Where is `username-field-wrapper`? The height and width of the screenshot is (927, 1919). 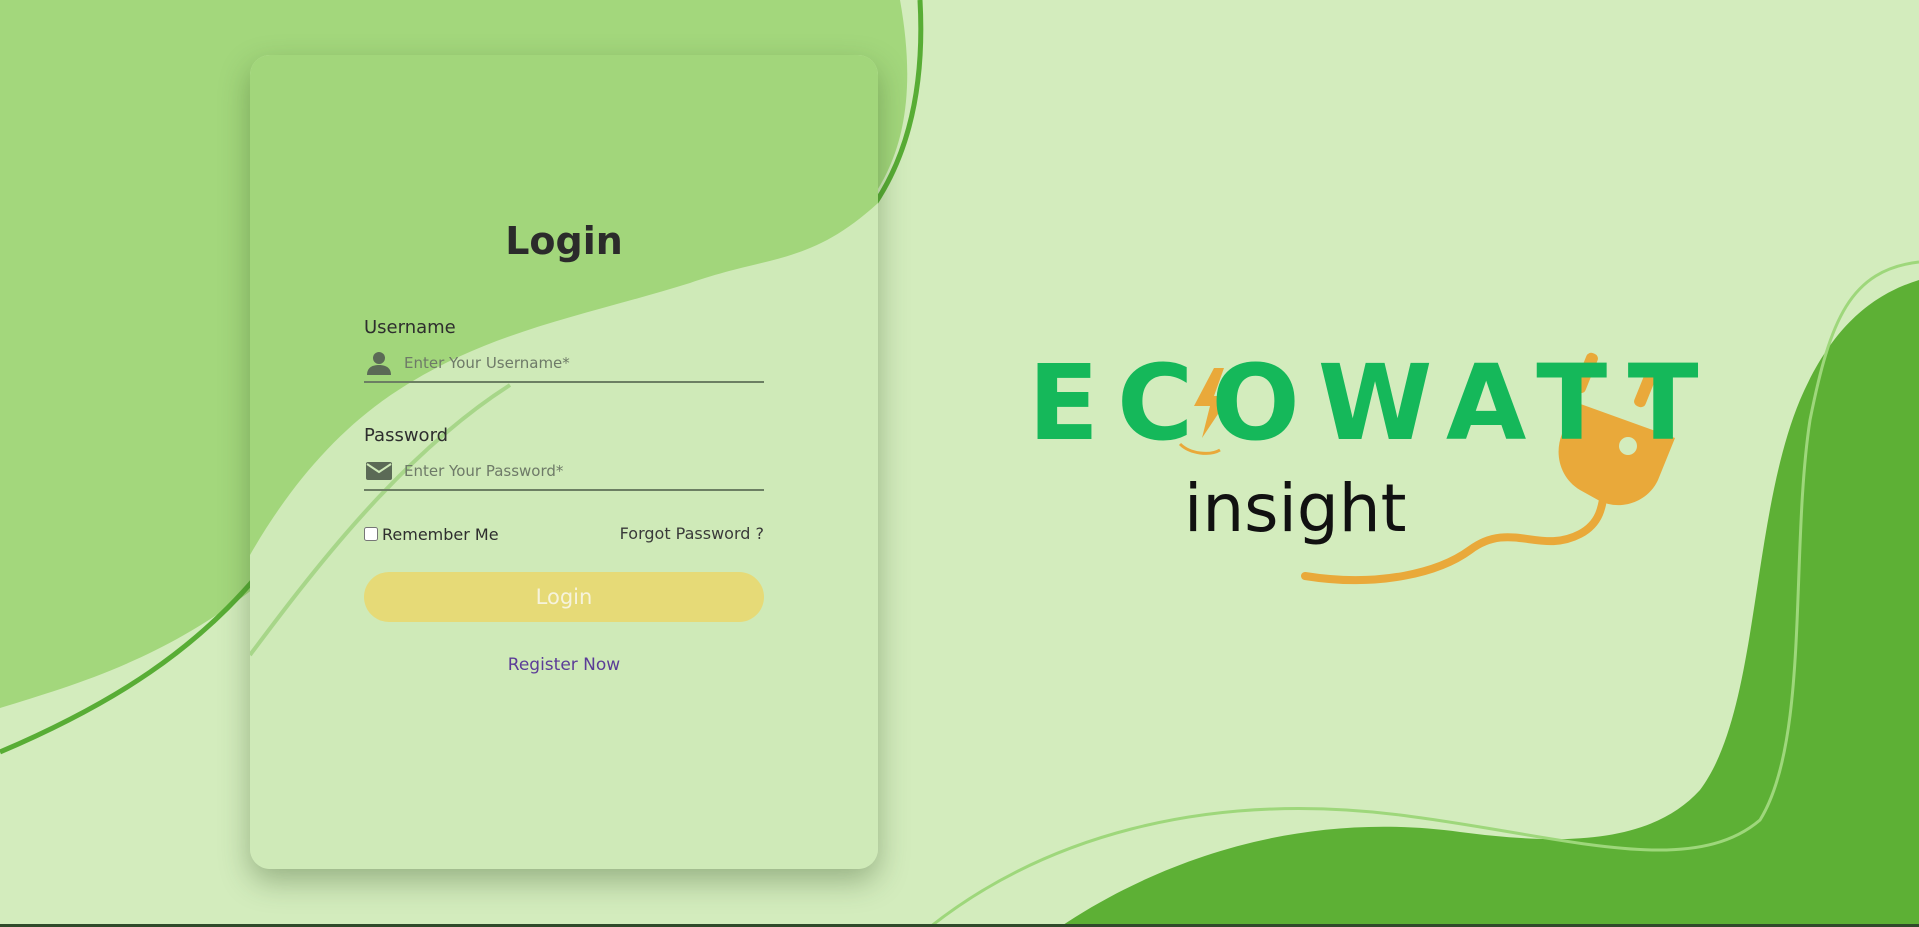
username-field-wrapper is located at coordinates (564, 365).